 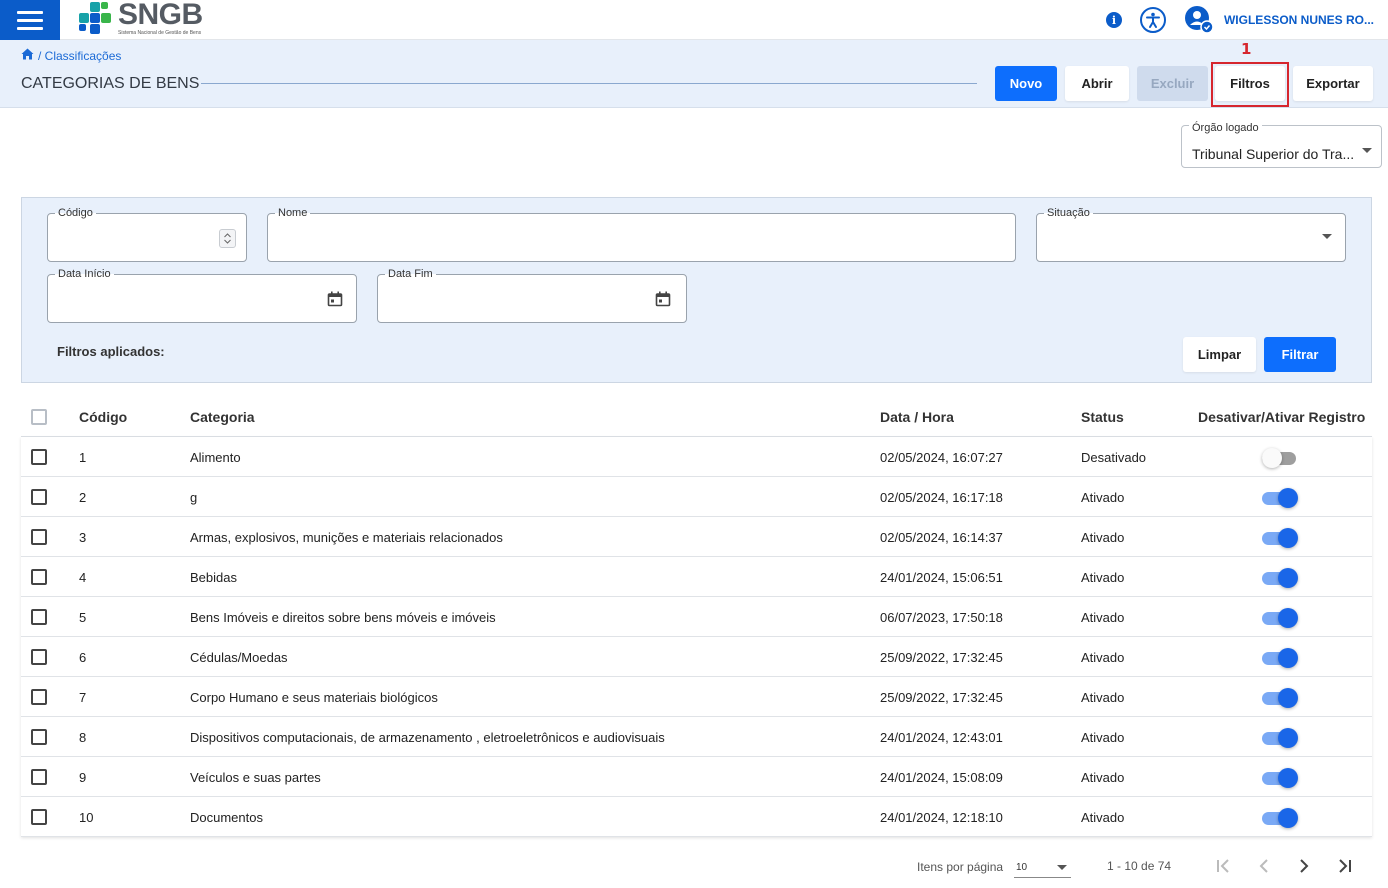 What do you see at coordinates (222, 417) in the screenshot?
I see `header-categoria: Categoria` at bounding box center [222, 417].